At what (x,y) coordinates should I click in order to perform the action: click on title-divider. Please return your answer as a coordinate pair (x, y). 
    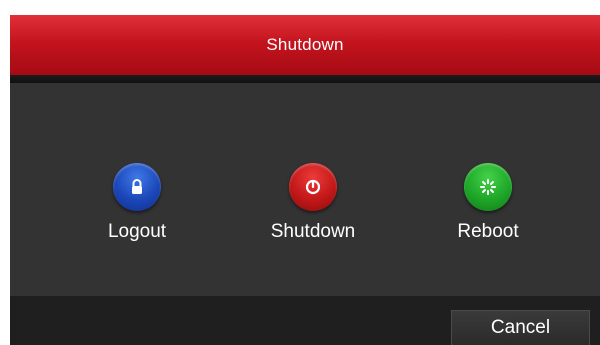
    Looking at the image, I should click on (305, 79).